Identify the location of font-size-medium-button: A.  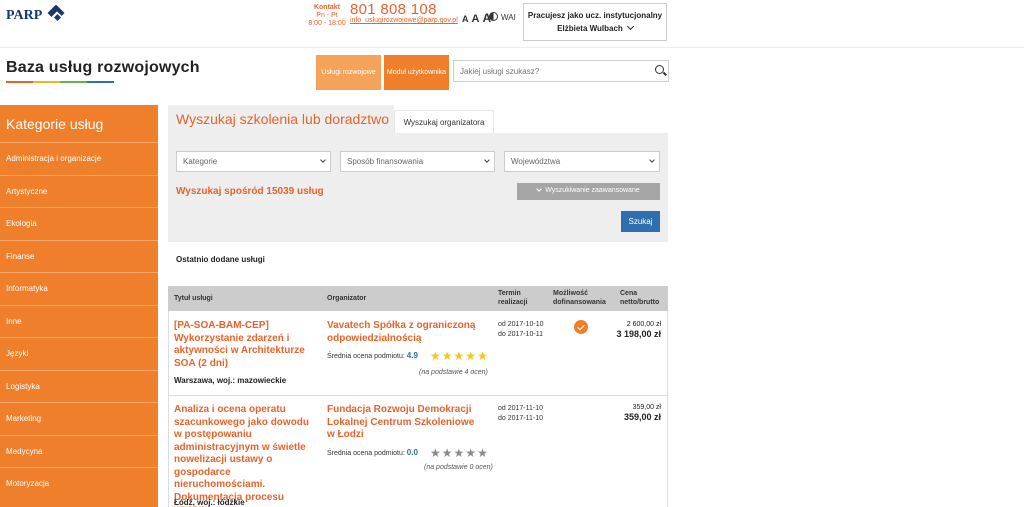
(476, 19).